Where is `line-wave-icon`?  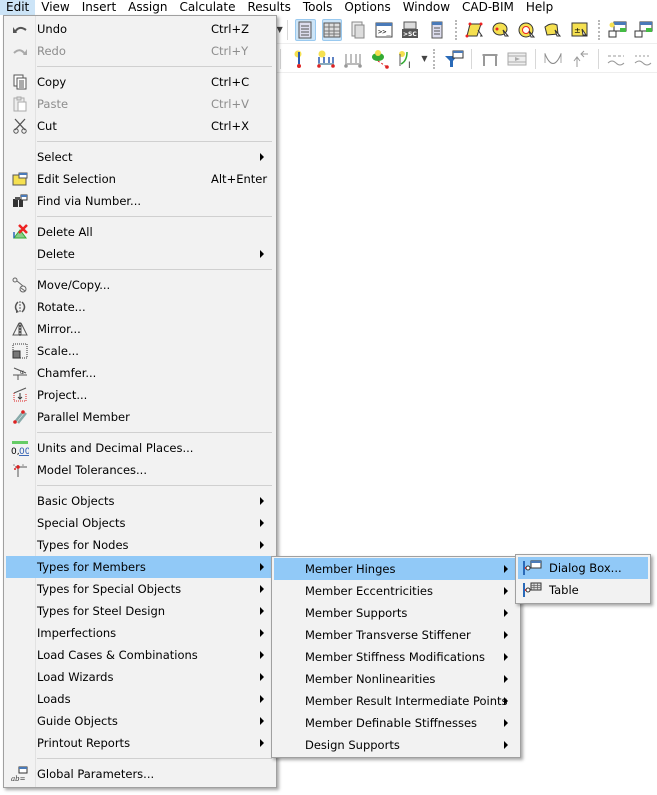
line-wave-icon is located at coordinates (616, 59).